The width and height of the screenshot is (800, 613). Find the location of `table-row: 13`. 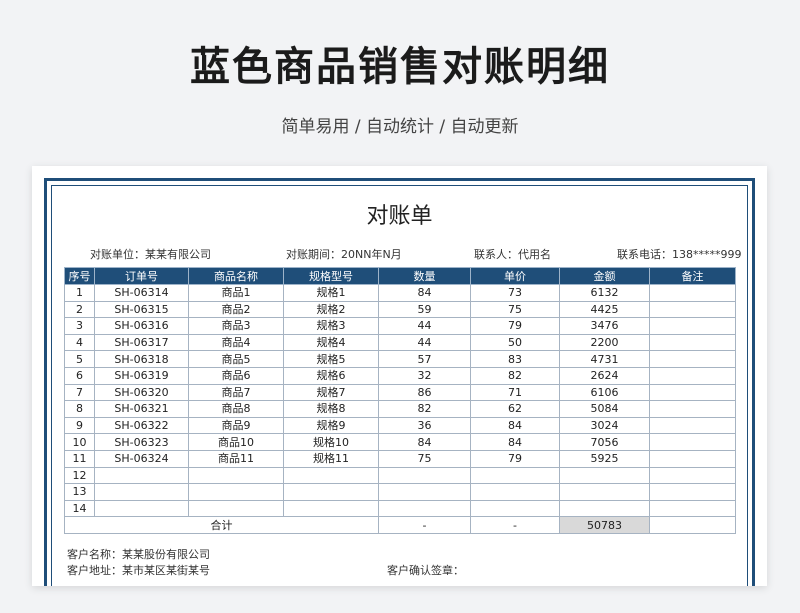

table-row: 13 is located at coordinates (400, 492).